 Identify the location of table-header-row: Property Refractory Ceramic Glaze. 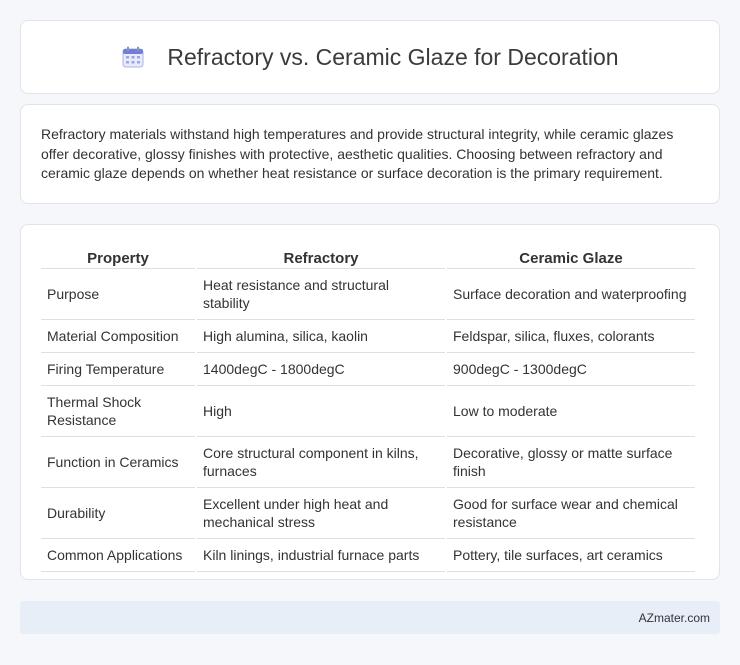
(368, 256).